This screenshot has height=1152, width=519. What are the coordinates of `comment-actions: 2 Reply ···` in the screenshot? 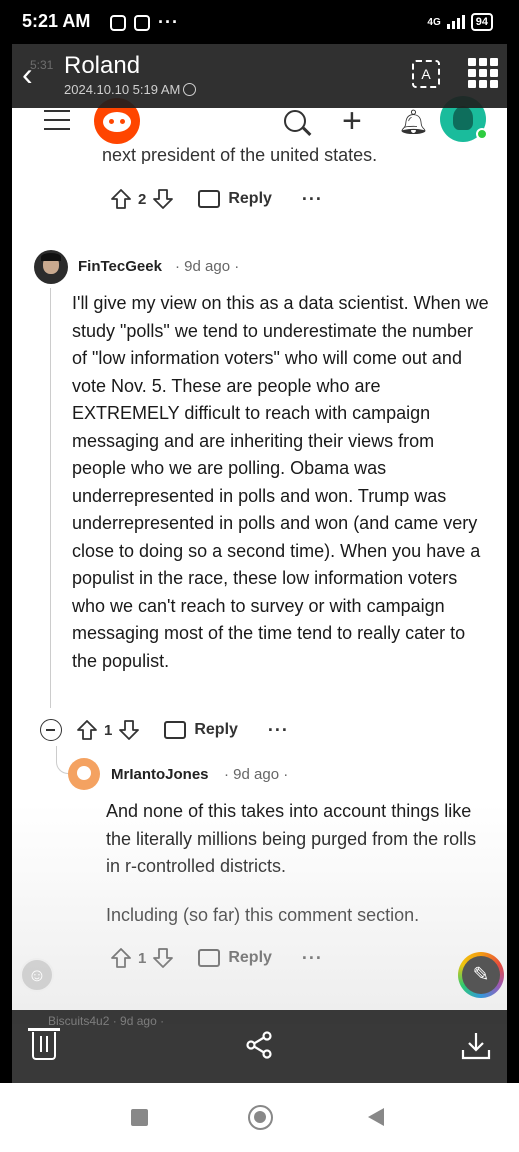 It's located at (216, 199).